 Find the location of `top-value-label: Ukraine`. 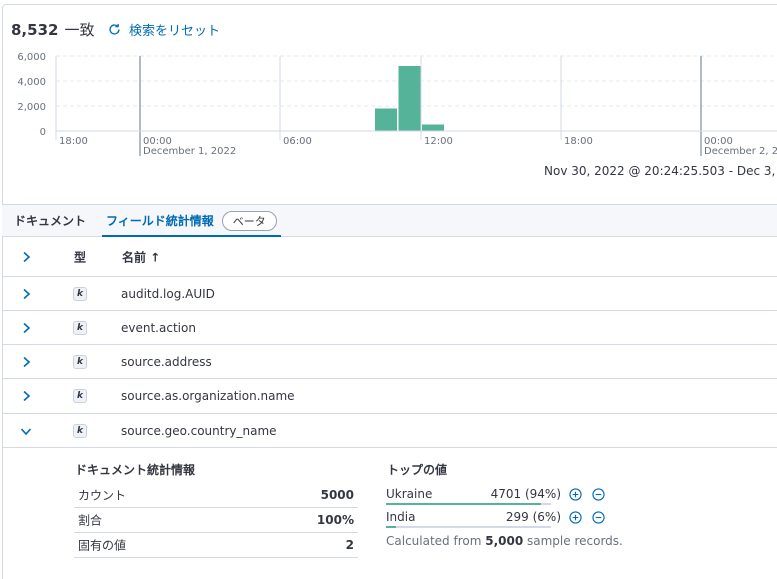

top-value-label: Ukraine is located at coordinates (409, 494).